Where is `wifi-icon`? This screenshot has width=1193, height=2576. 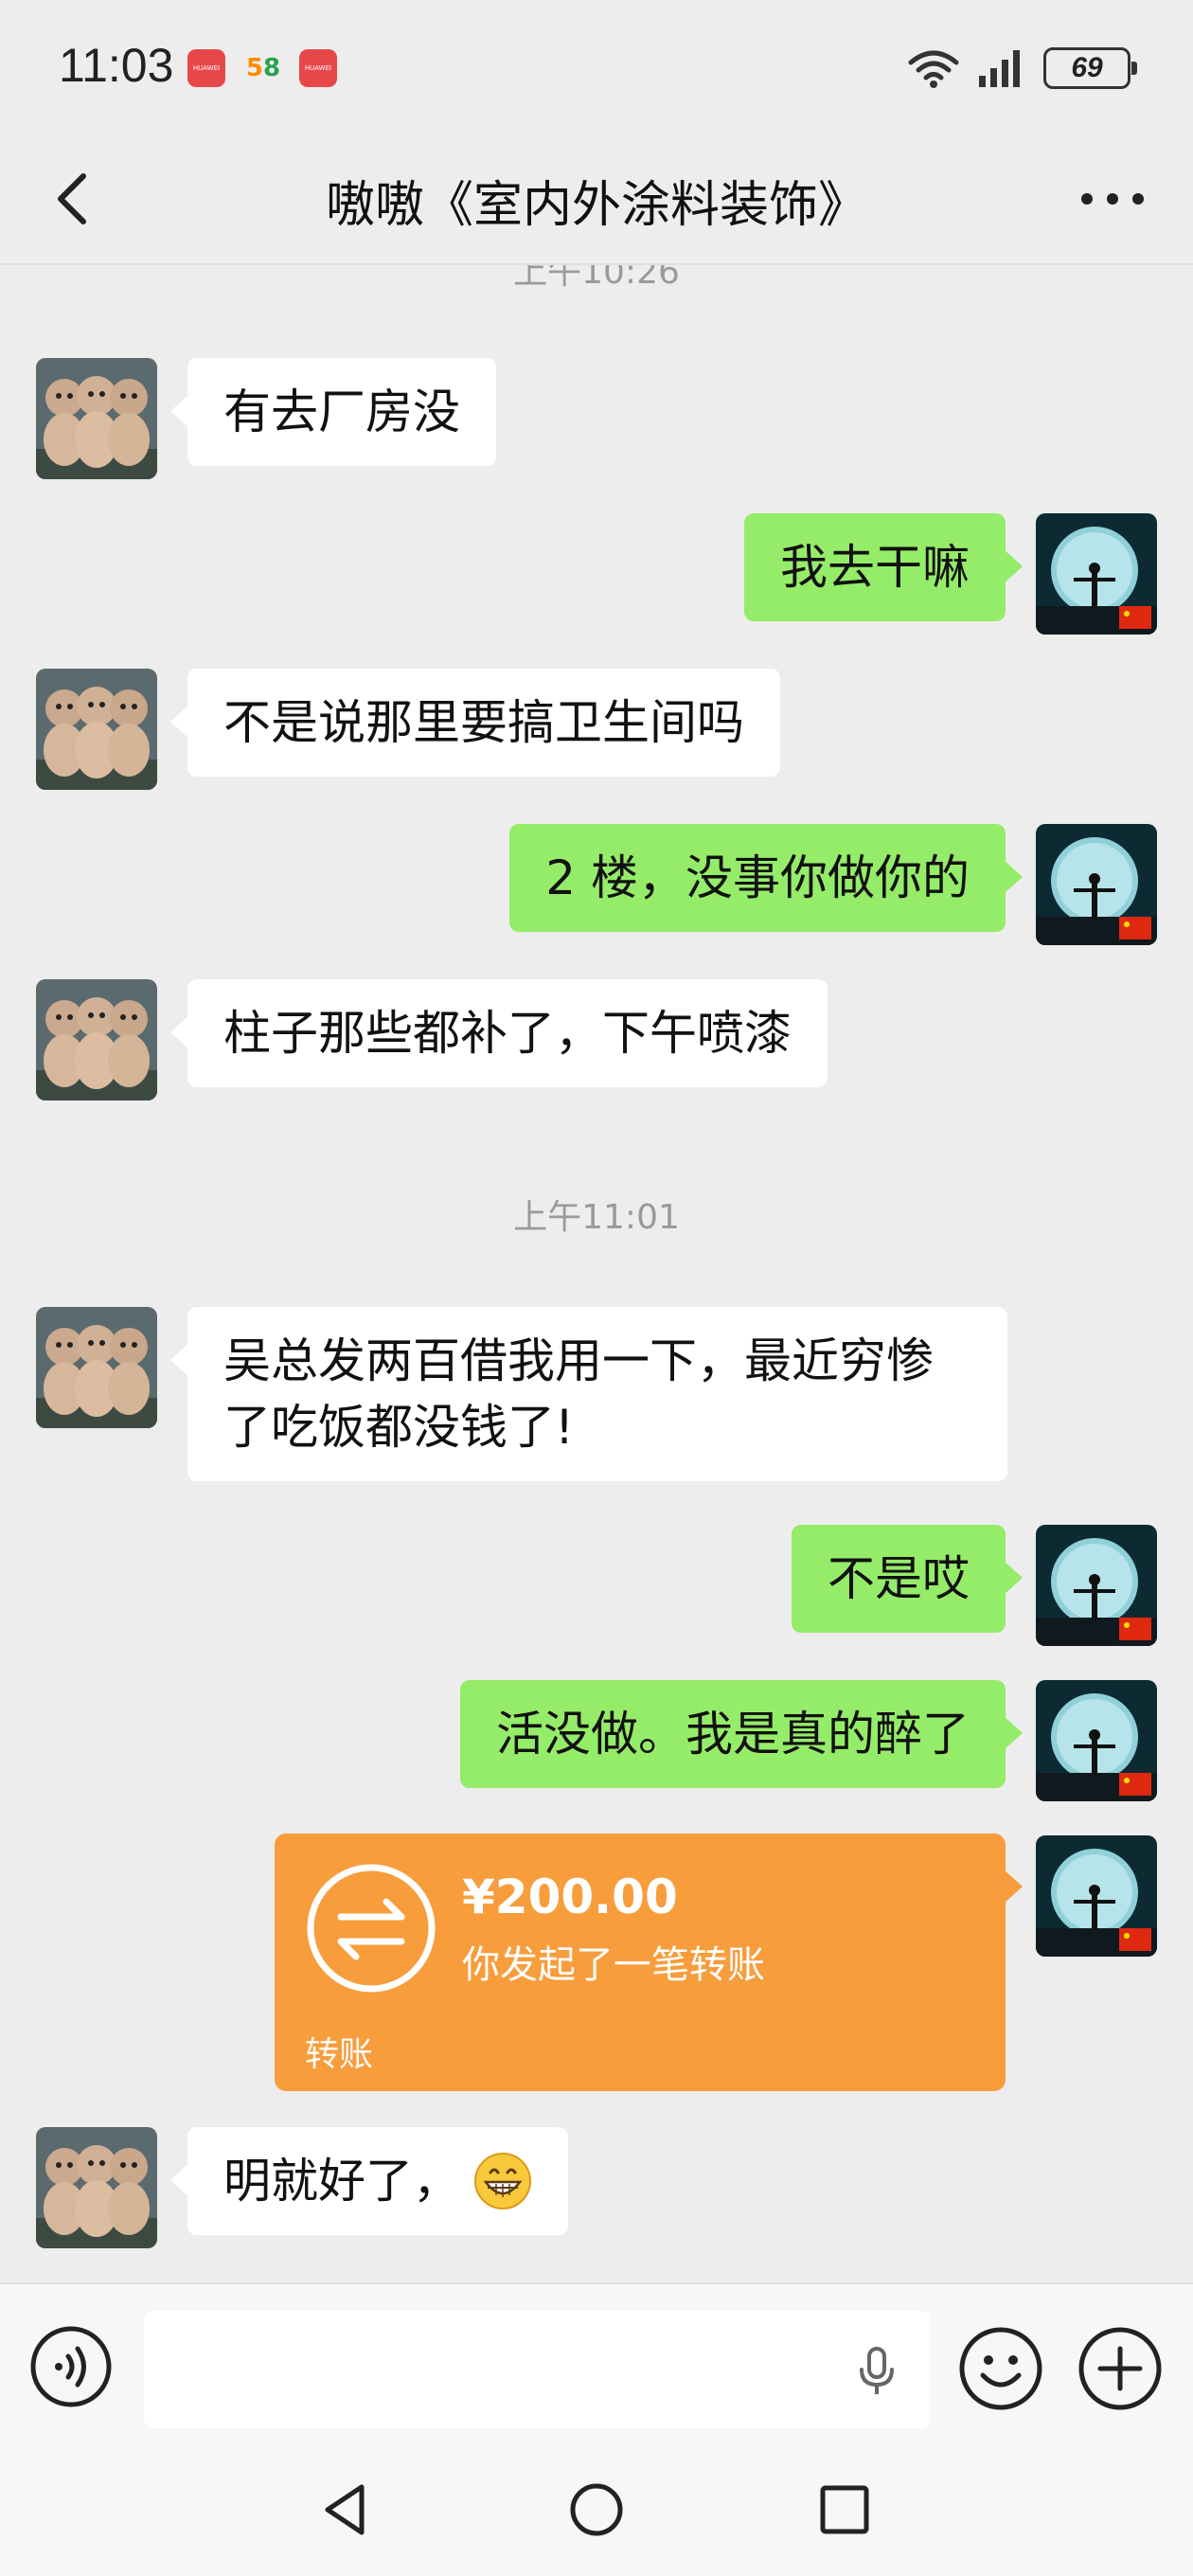
wifi-icon is located at coordinates (933, 69).